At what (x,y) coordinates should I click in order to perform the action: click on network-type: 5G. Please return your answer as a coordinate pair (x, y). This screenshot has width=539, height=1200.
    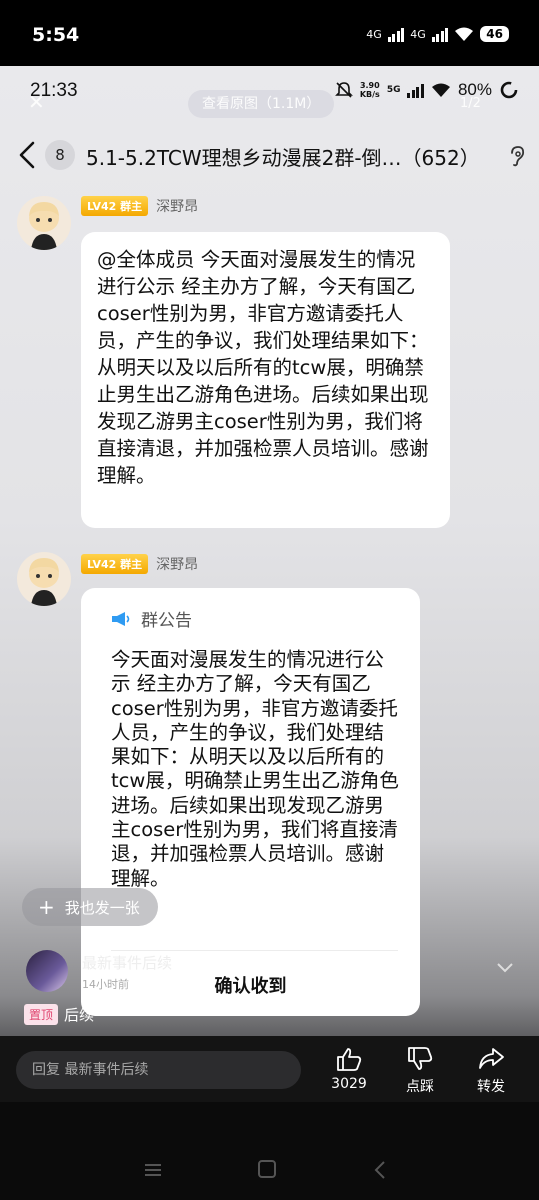
    Looking at the image, I should click on (393, 90).